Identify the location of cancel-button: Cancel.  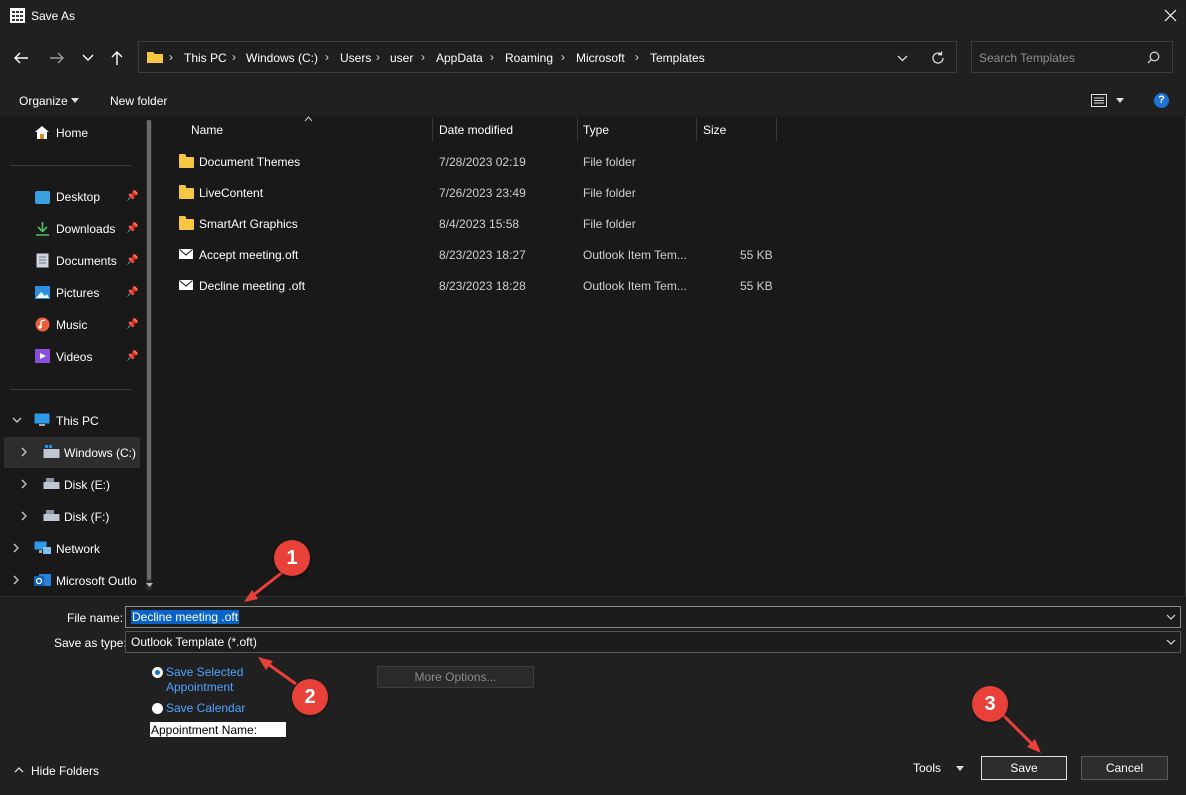
(1124, 768).